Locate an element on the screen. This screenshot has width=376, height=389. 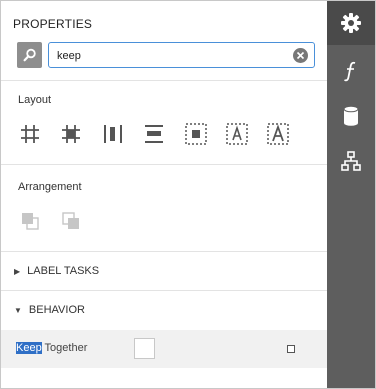
gear-icon is located at coordinates (351, 23).